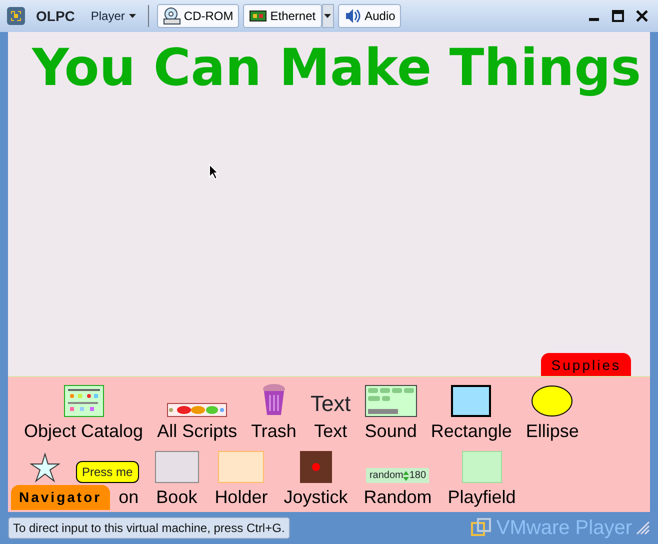 The height and width of the screenshot is (544, 658). What do you see at coordinates (149, 528) in the screenshot?
I see `status-message: To direct input to this virtual machine, press Ctrl+G.` at bounding box center [149, 528].